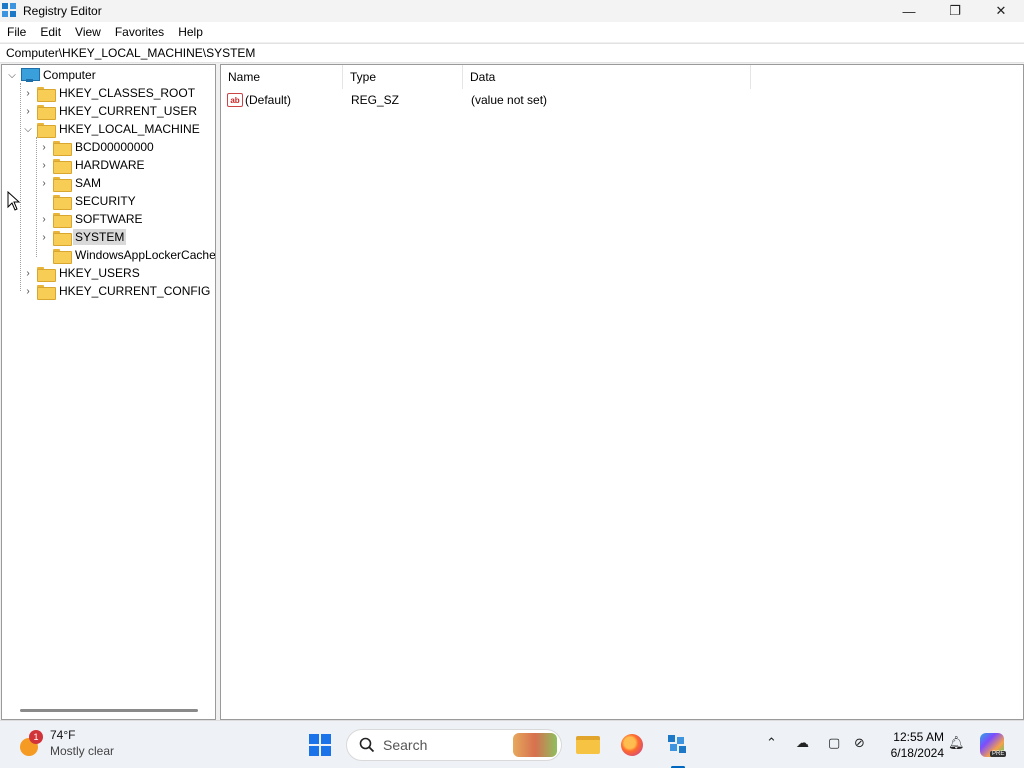 Image resolution: width=1024 pixels, height=768 pixels. I want to click on notification-badge: 1, so click(36, 737).